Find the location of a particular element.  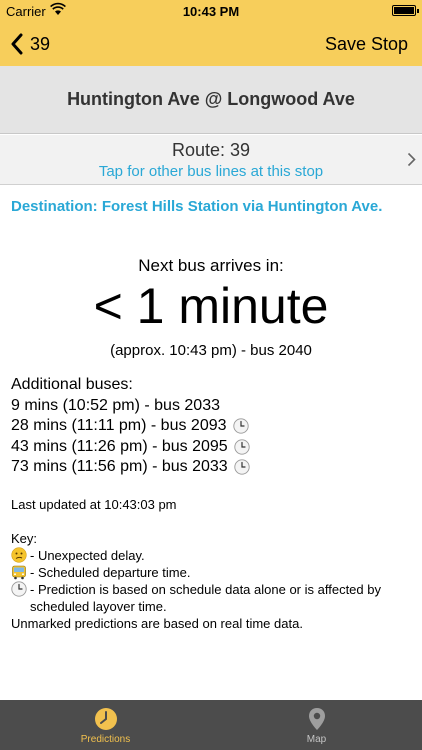

key-item-delay: - Unexpected delay. is located at coordinates (211, 555).